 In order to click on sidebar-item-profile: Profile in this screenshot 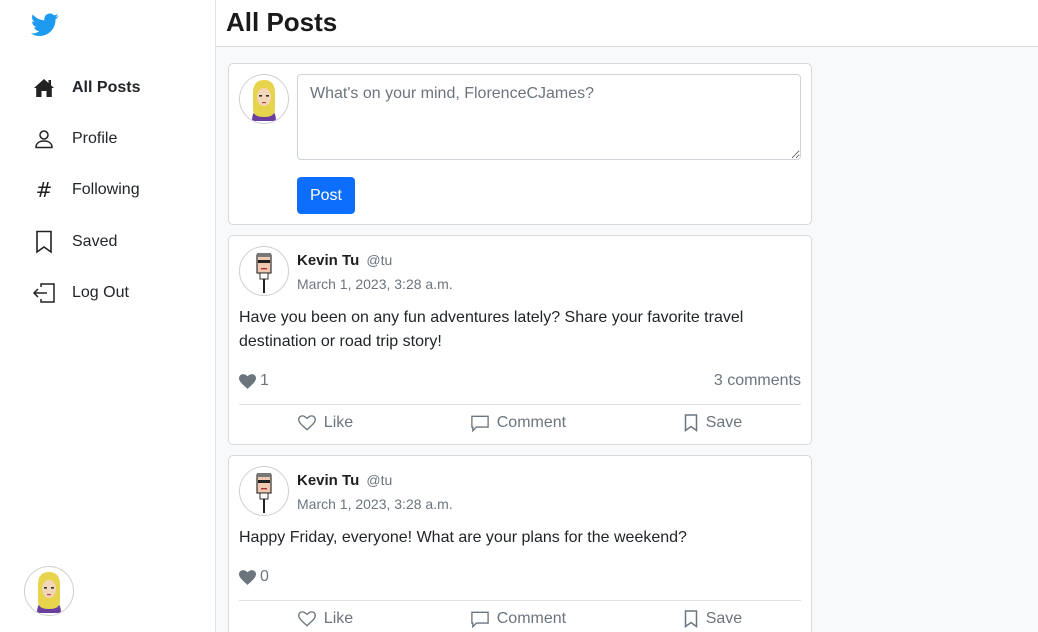, I will do `click(107, 138)`.